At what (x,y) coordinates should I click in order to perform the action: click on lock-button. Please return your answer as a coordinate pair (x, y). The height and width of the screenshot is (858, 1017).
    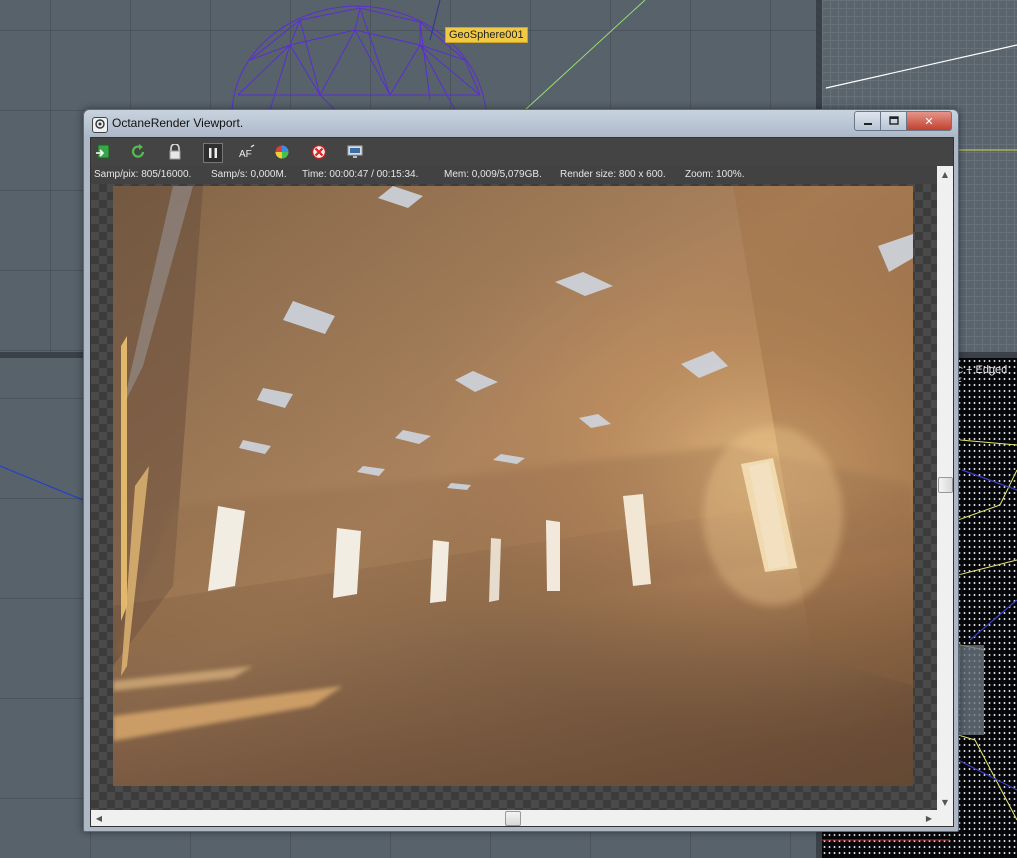
    Looking at the image, I should click on (175, 152).